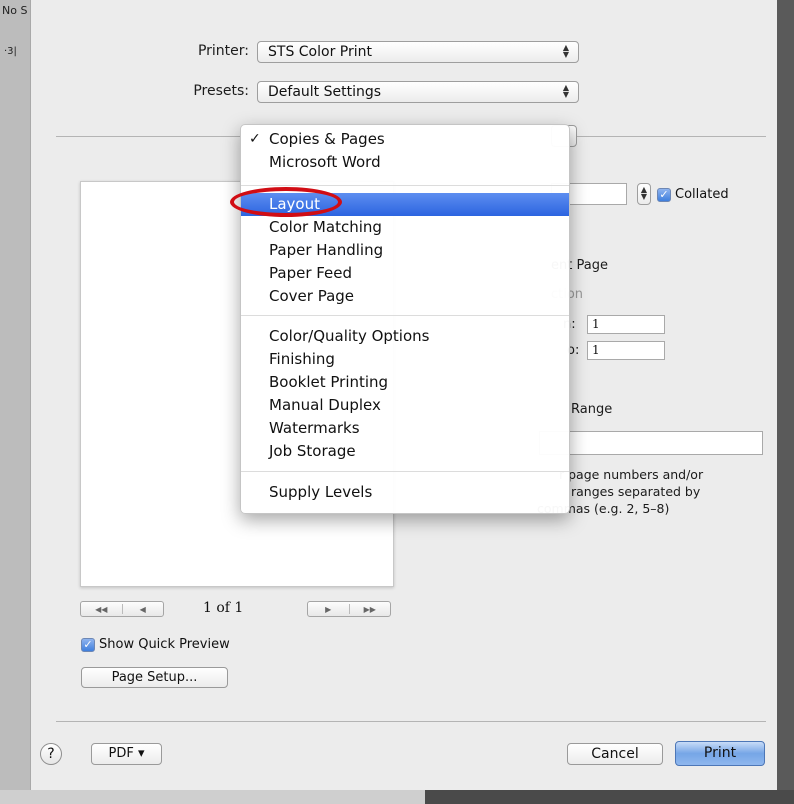 The width and height of the screenshot is (794, 804). Describe the element at coordinates (720, 753) in the screenshot. I see `print-button: Print` at that location.